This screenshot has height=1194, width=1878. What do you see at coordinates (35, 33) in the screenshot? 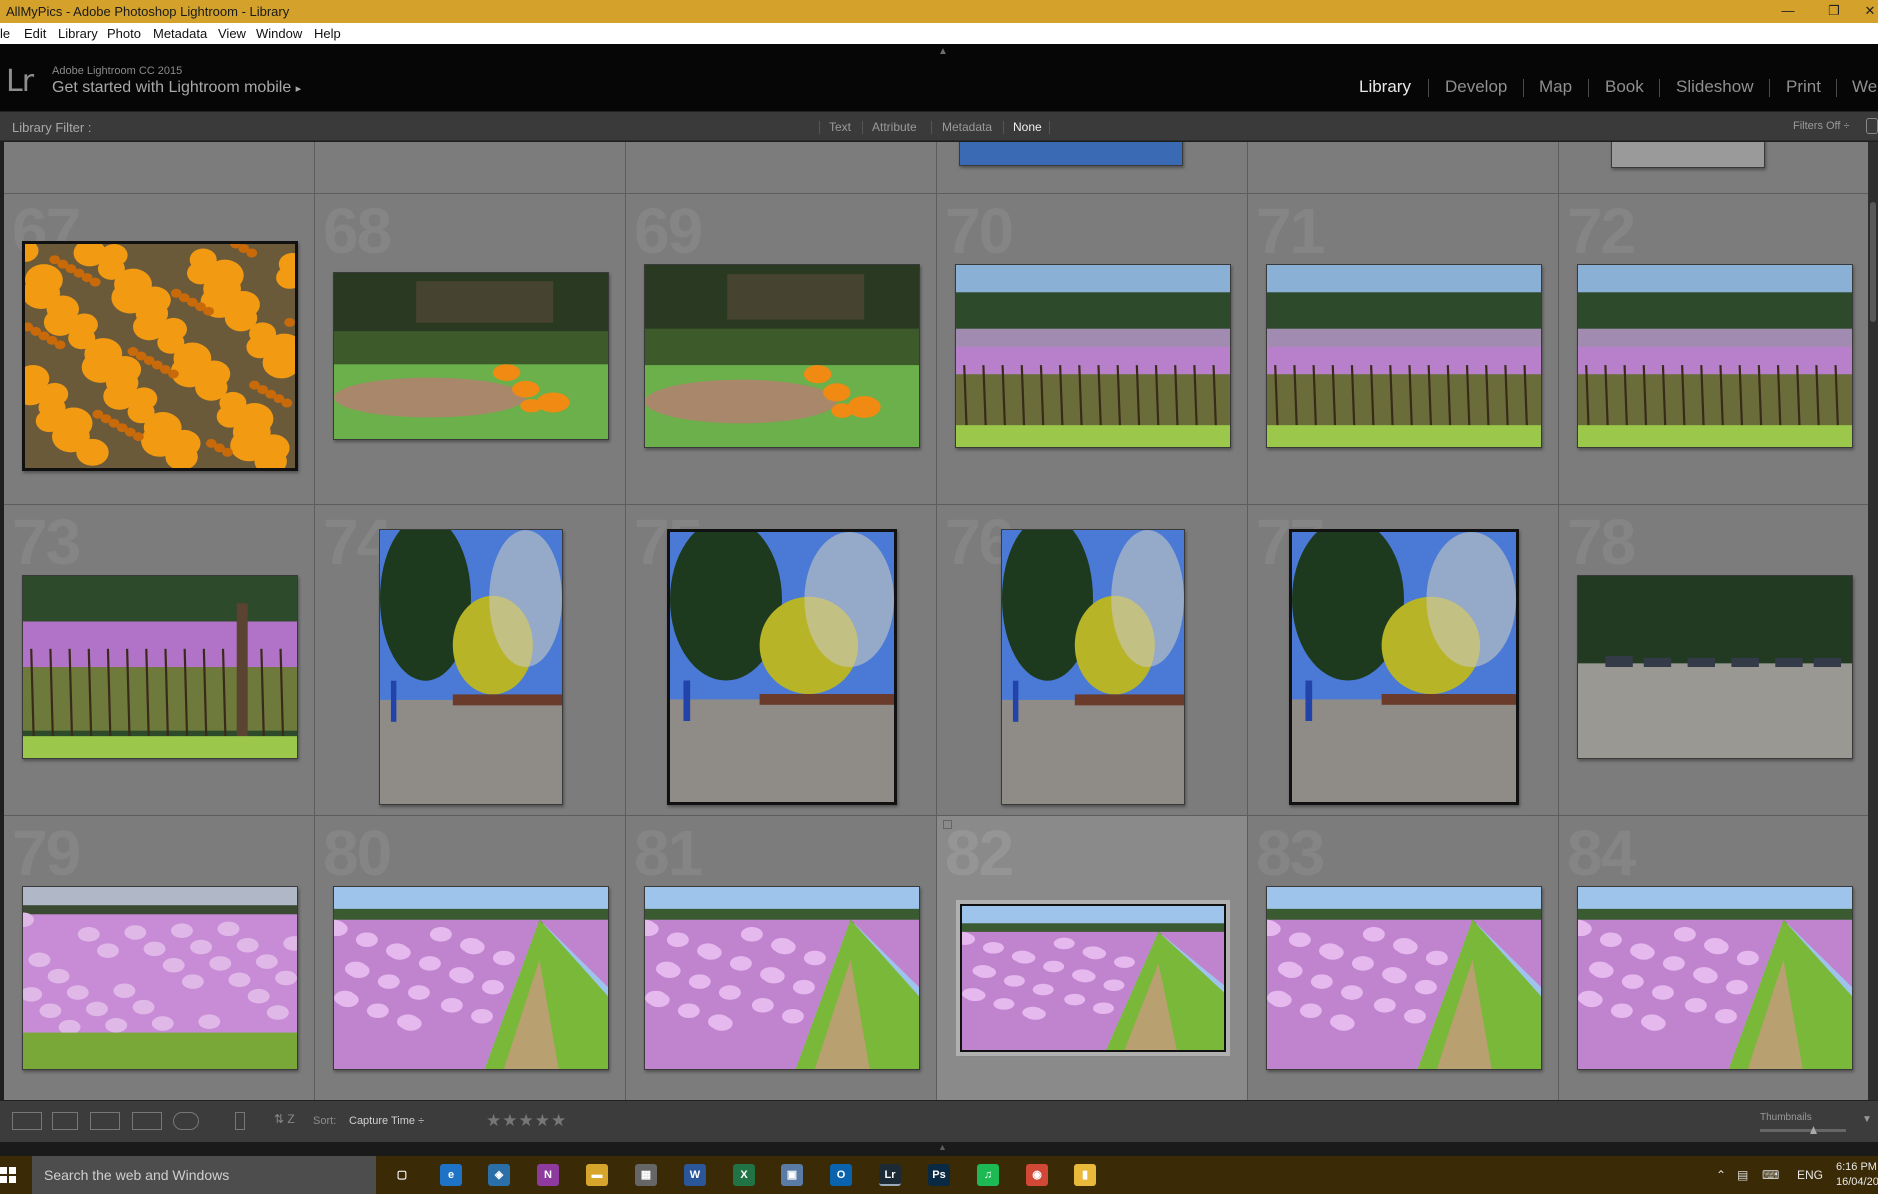
I see `menu-edit: Edit` at bounding box center [35, 33].